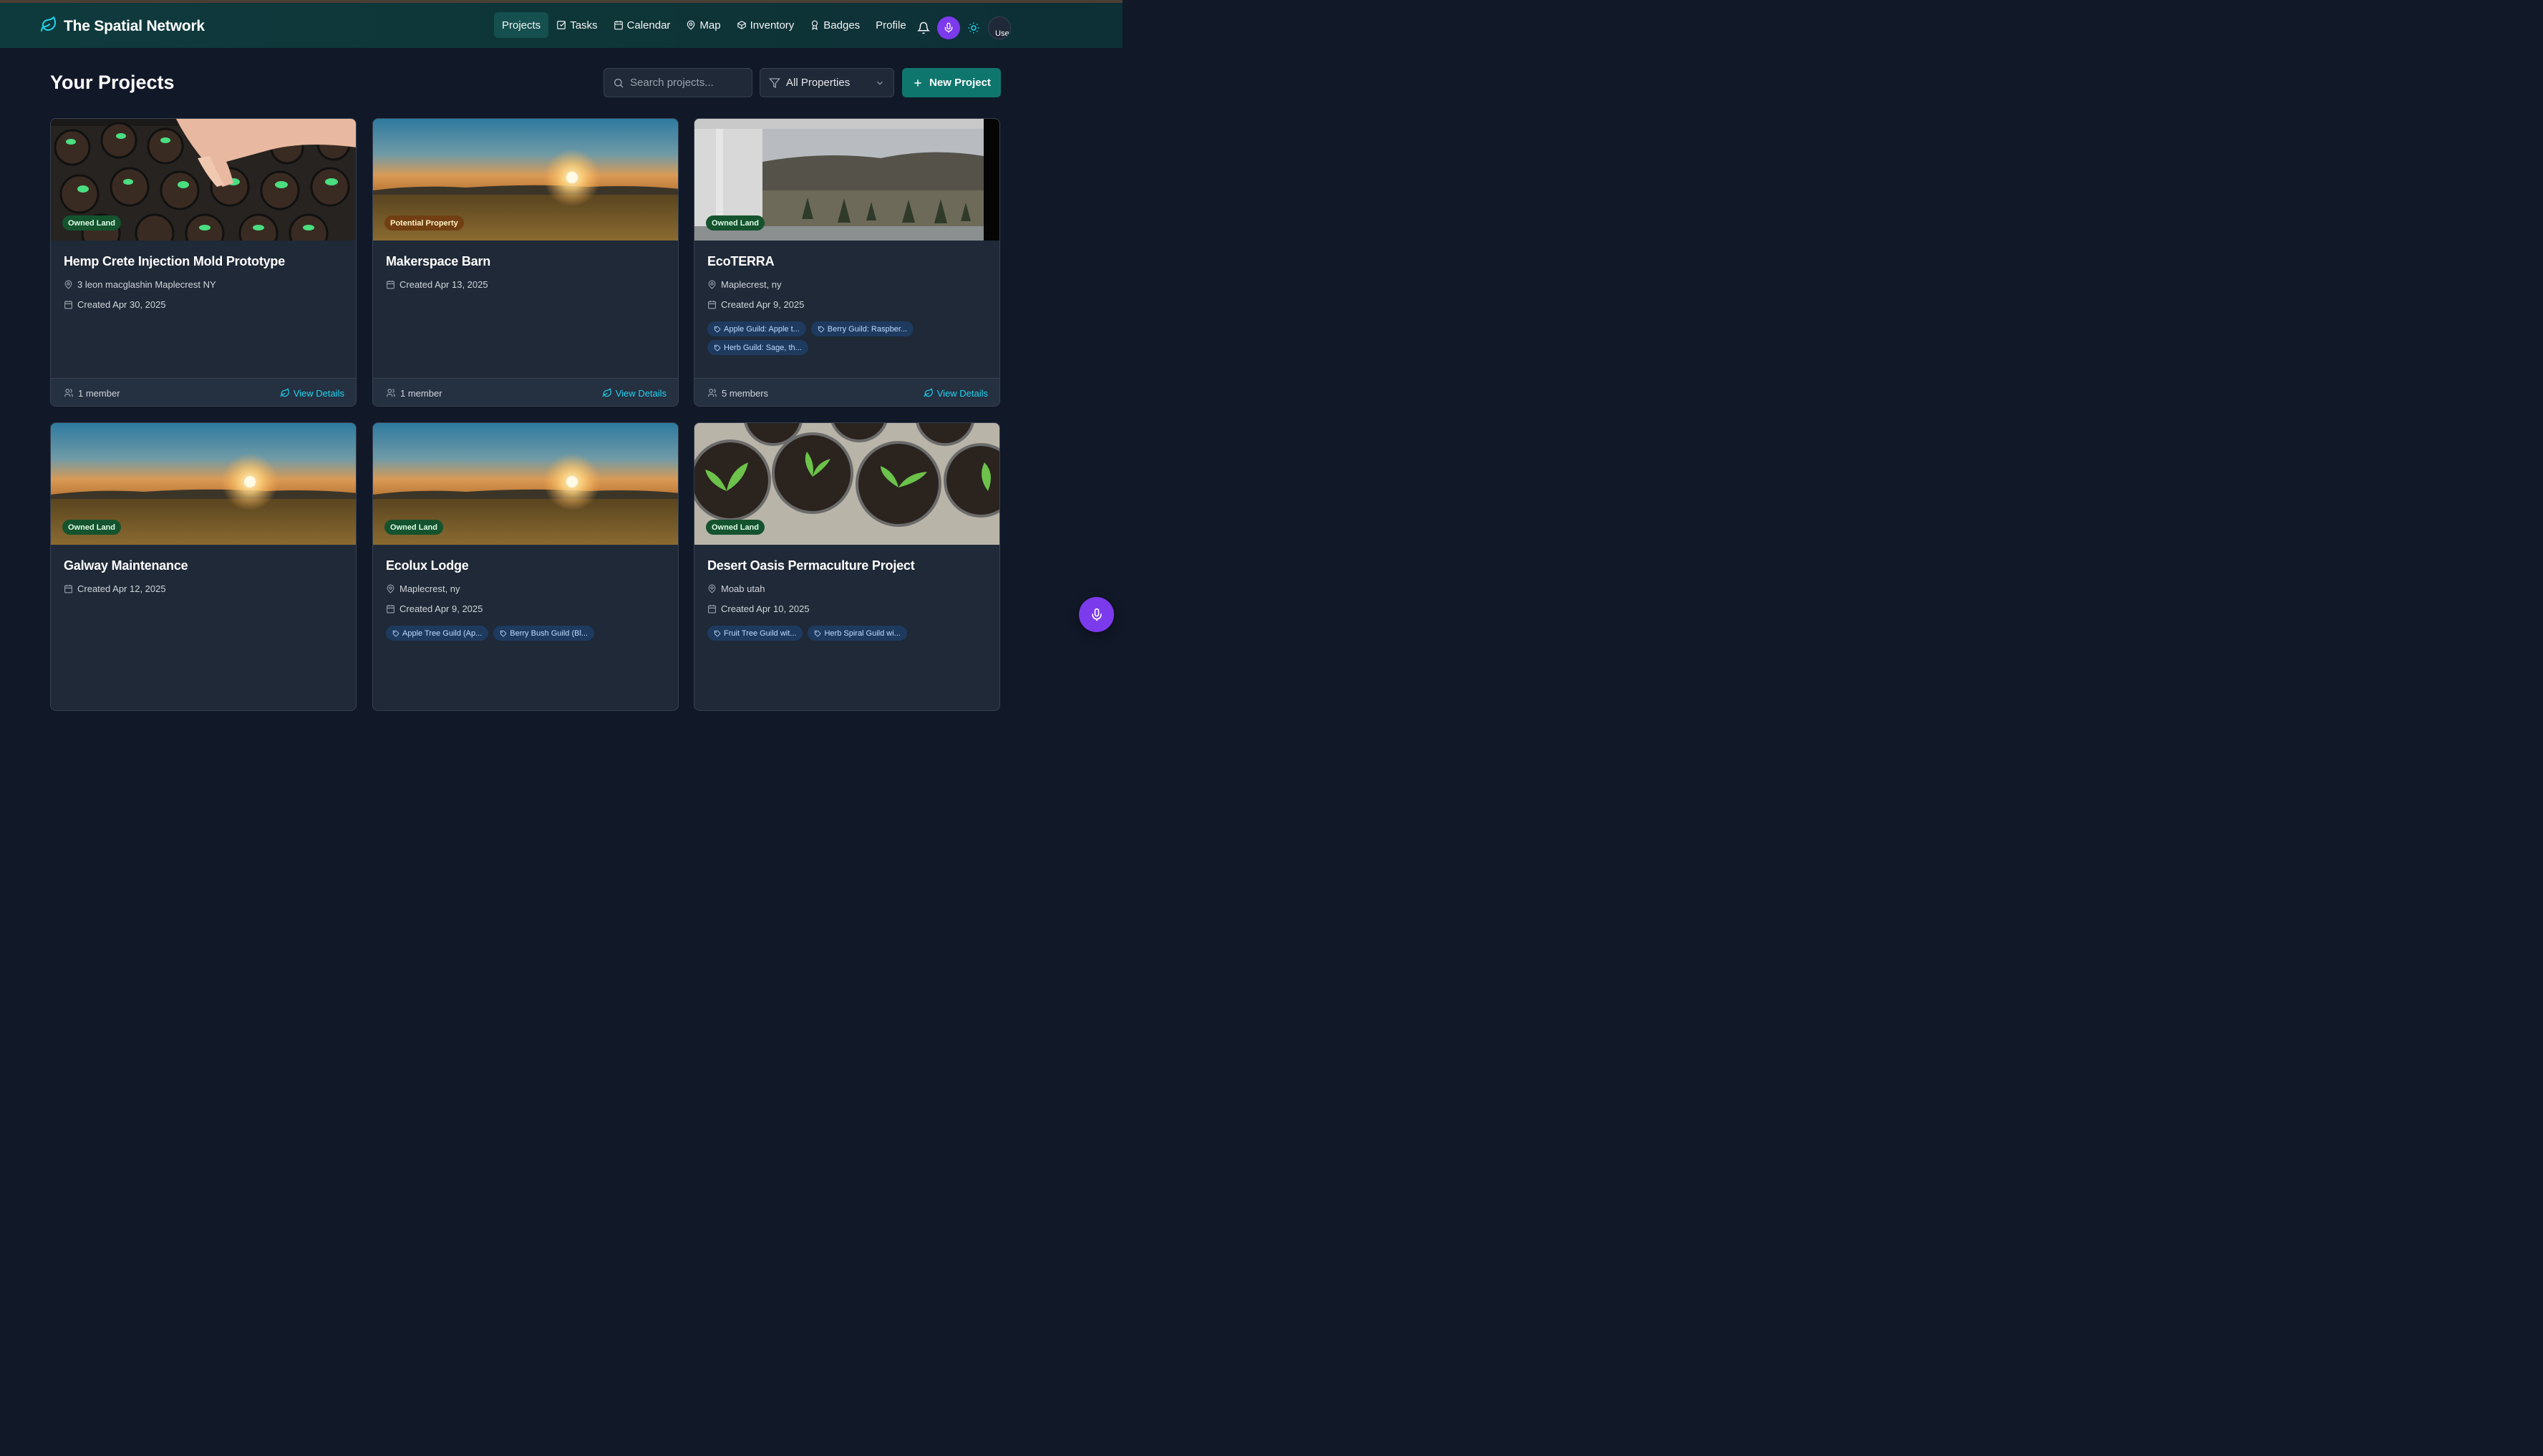 This screenshot has height=1456, width=2543. What do you see at coordinates (584, 25) in the screenshot?
I see `nav-tasks-label: Tasks` at bounding box center [584, 25].